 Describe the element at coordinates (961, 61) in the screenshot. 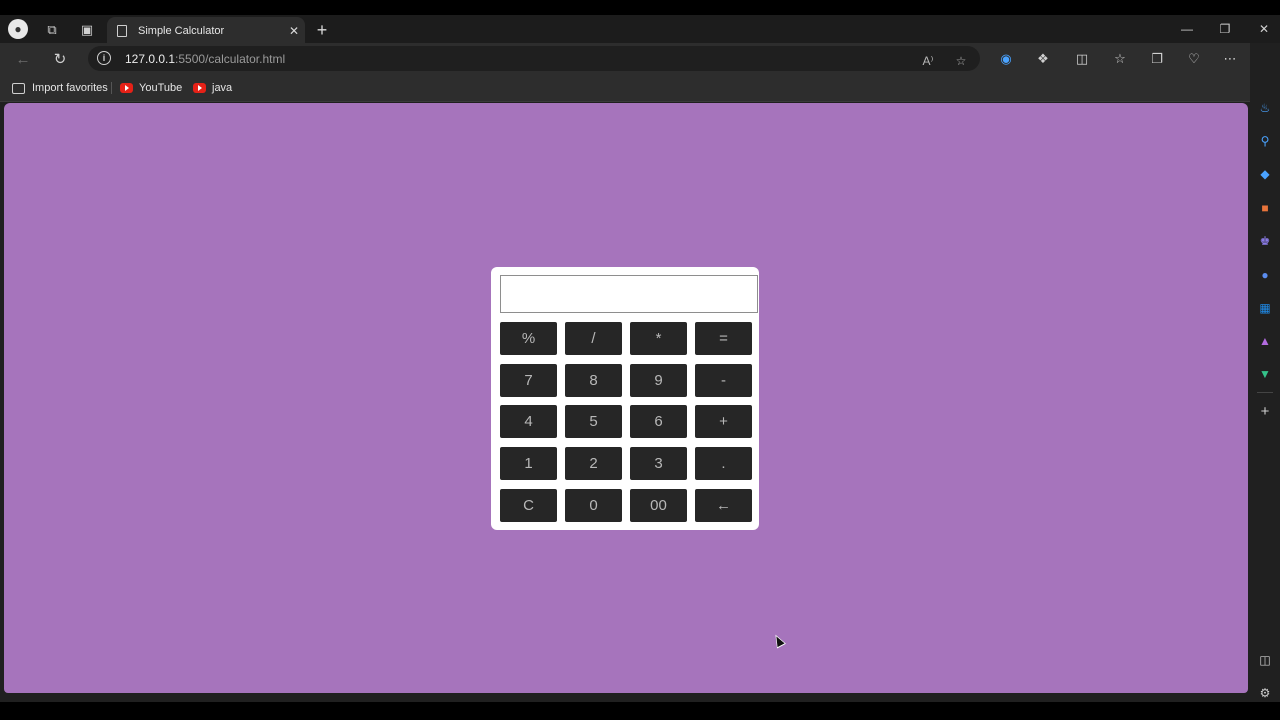

I see `favorite-star-icon: ☆` at that location.